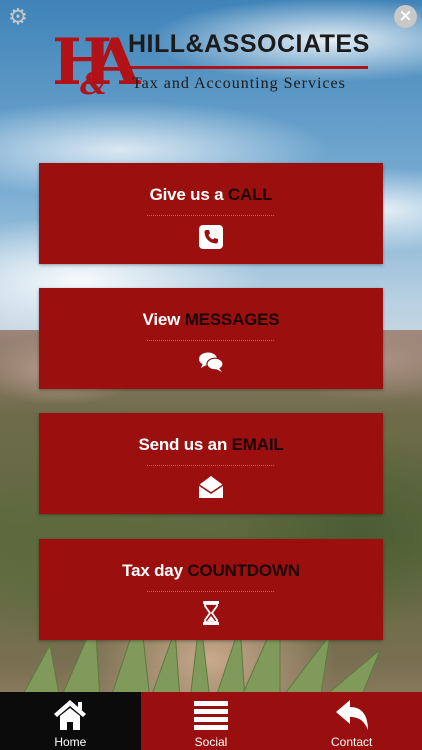  I want to click on reply-arrow-icon, so click(351, 715).